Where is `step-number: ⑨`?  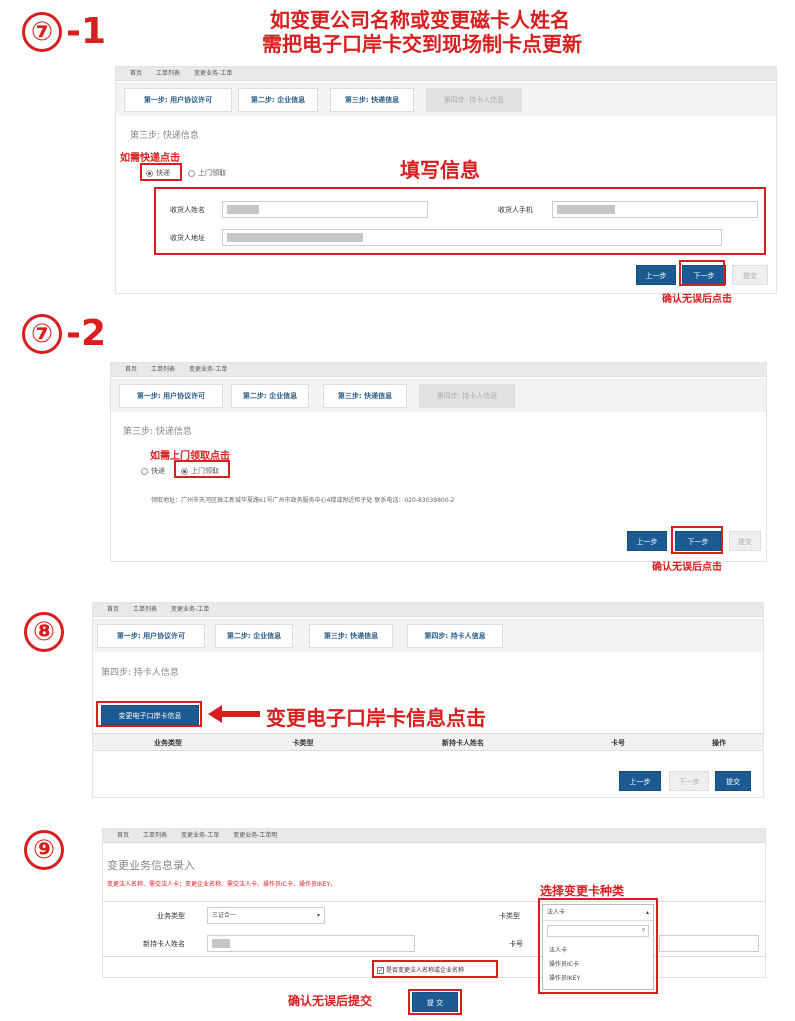
step-number: ⑨ is located at coordinates (44, 850).